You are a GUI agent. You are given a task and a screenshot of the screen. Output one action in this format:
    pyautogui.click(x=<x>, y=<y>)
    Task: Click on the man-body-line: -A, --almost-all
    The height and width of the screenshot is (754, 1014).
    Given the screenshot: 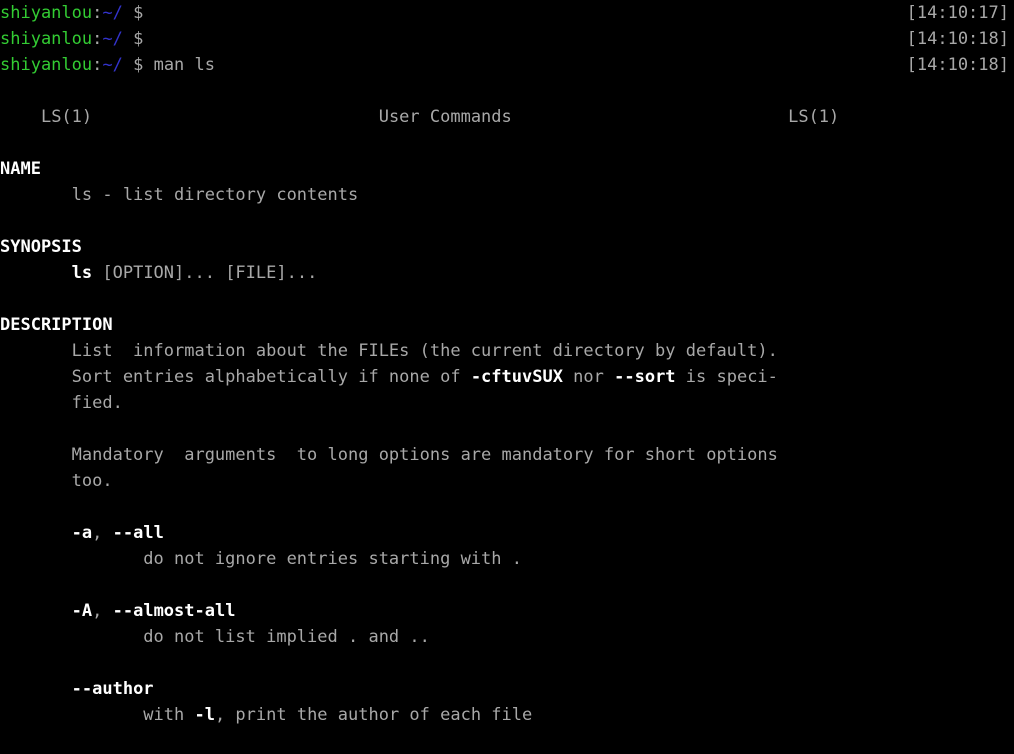 What is the action you would take?
    pyautogui.click(x=507, y=611)
    